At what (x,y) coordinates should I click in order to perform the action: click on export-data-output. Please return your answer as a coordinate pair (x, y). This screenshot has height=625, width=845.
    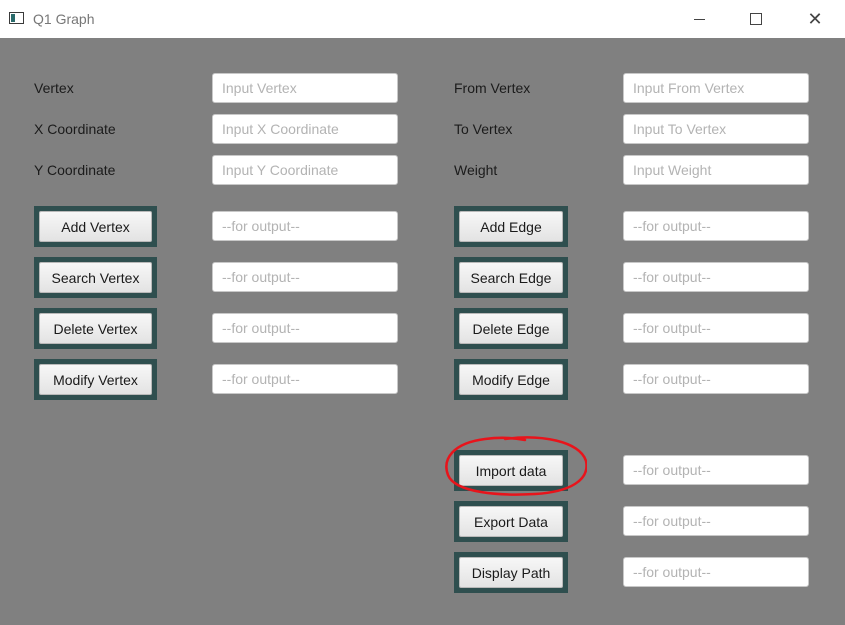
    Looking at the image, I should click on (716, 521).